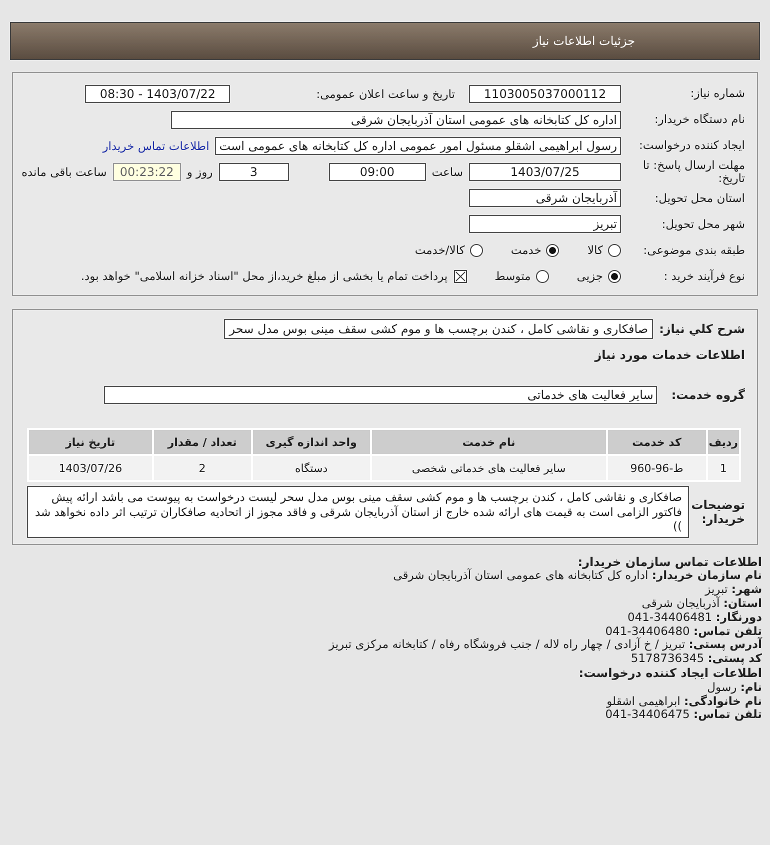 Image resolution: width=770 pixels, height=845 pixels. Describe the element at coordinates (264, 276) in the screenshot. I see `checkbox-label: پرداخت تمام یا بخشی از مبلغ خرید،از محل "اسناد خزانه اسلامی" خواهد بود.` at that location.